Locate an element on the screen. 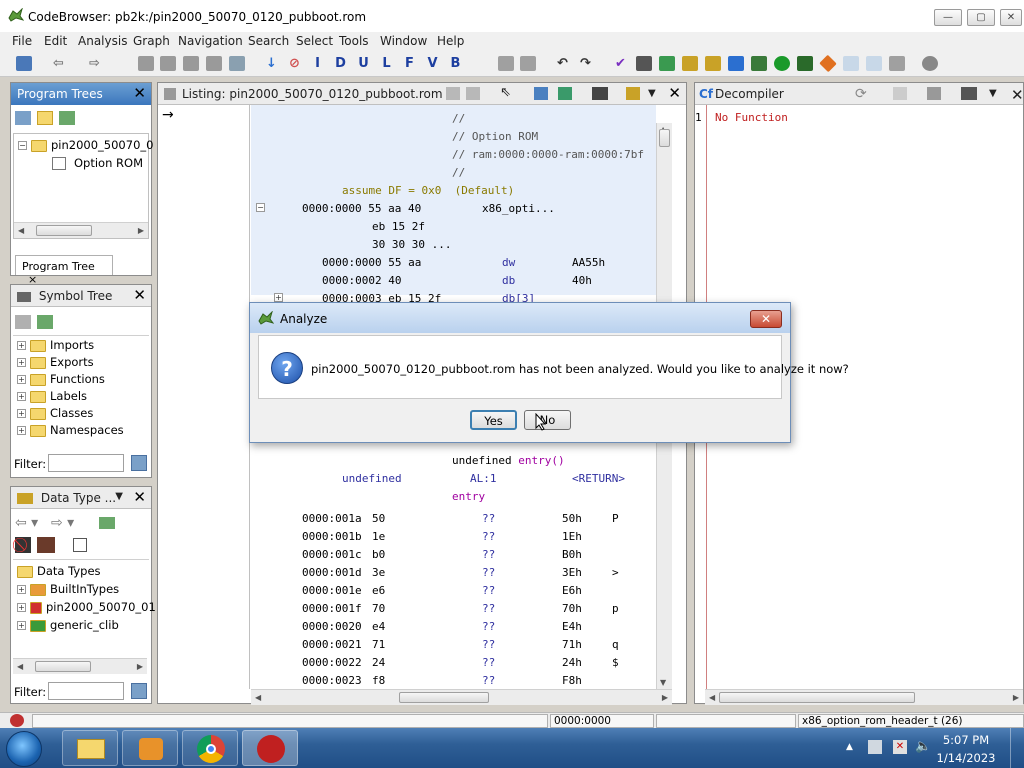 This screenshot has width=1024, height=768. data-row-a: 0000:0022 is located at coordinates (332, 662).